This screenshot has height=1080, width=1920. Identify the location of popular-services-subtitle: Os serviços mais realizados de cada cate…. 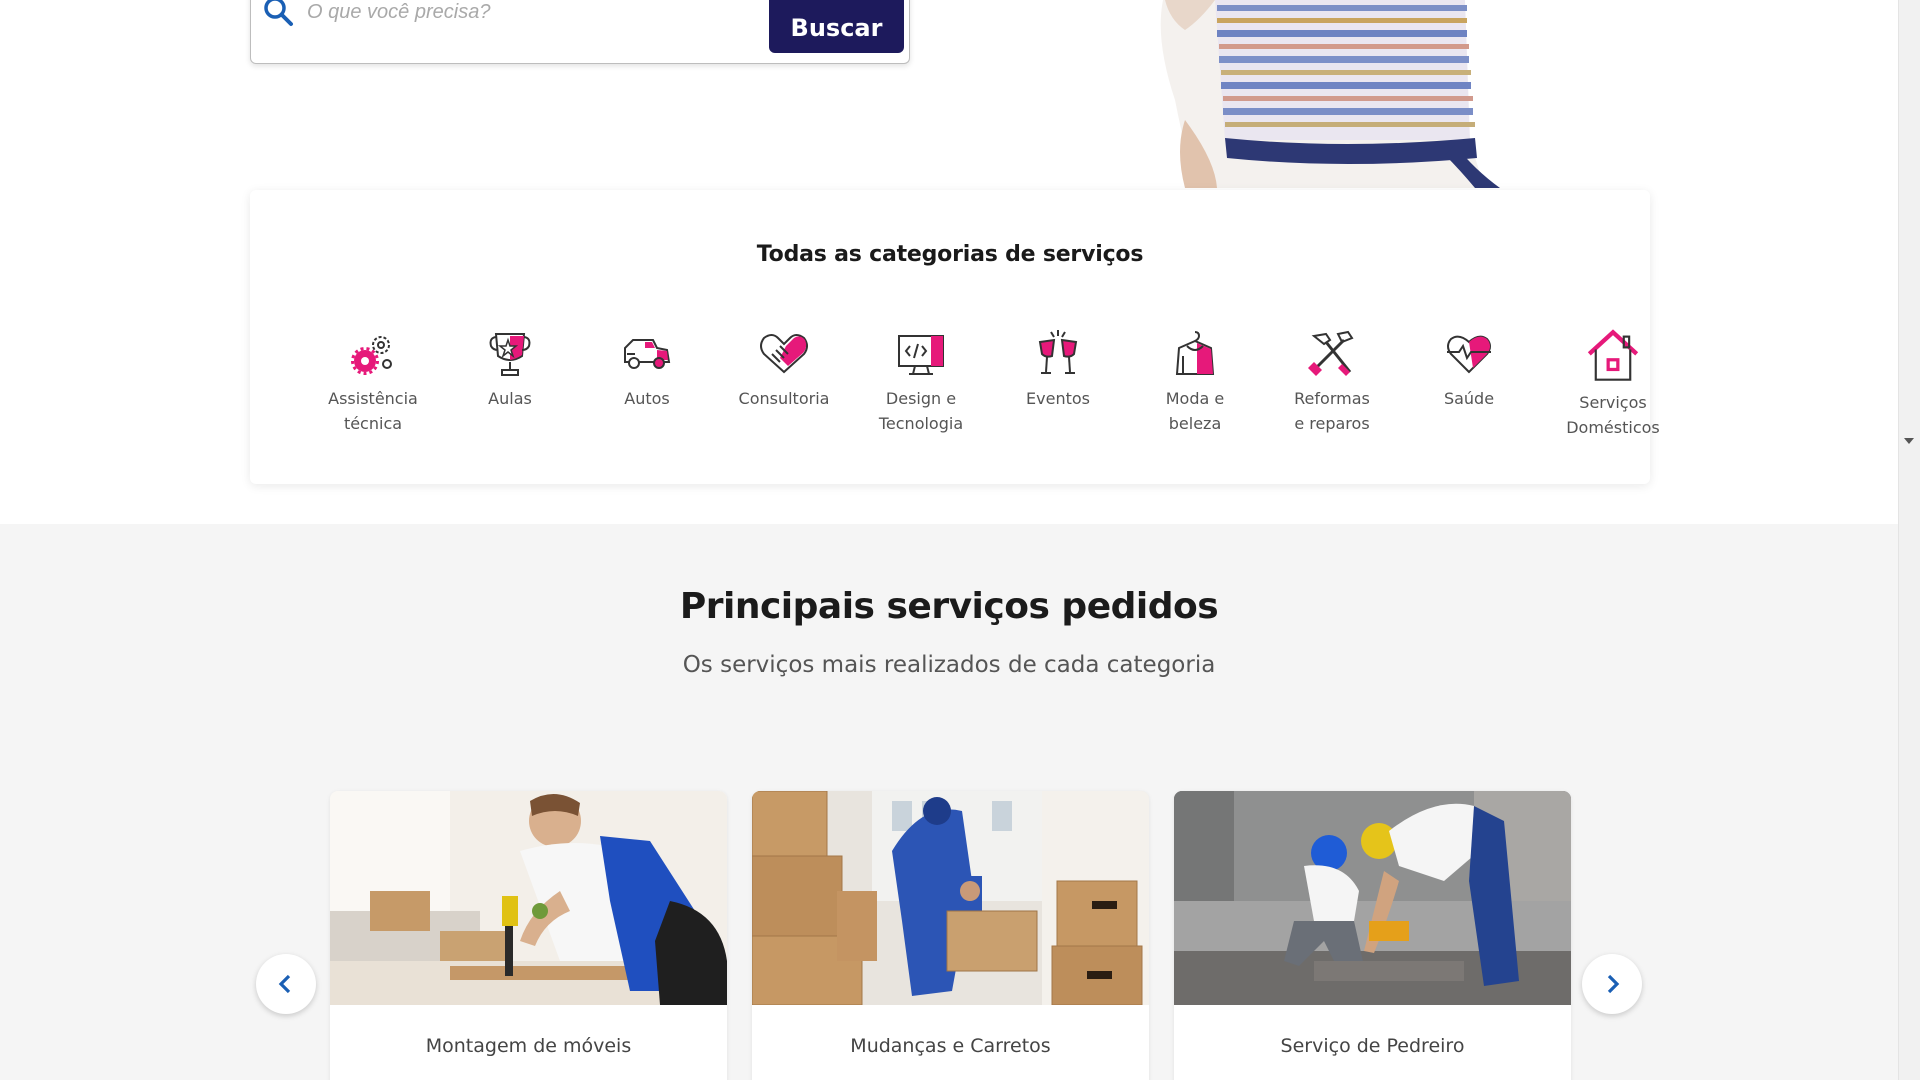
(949, 665).